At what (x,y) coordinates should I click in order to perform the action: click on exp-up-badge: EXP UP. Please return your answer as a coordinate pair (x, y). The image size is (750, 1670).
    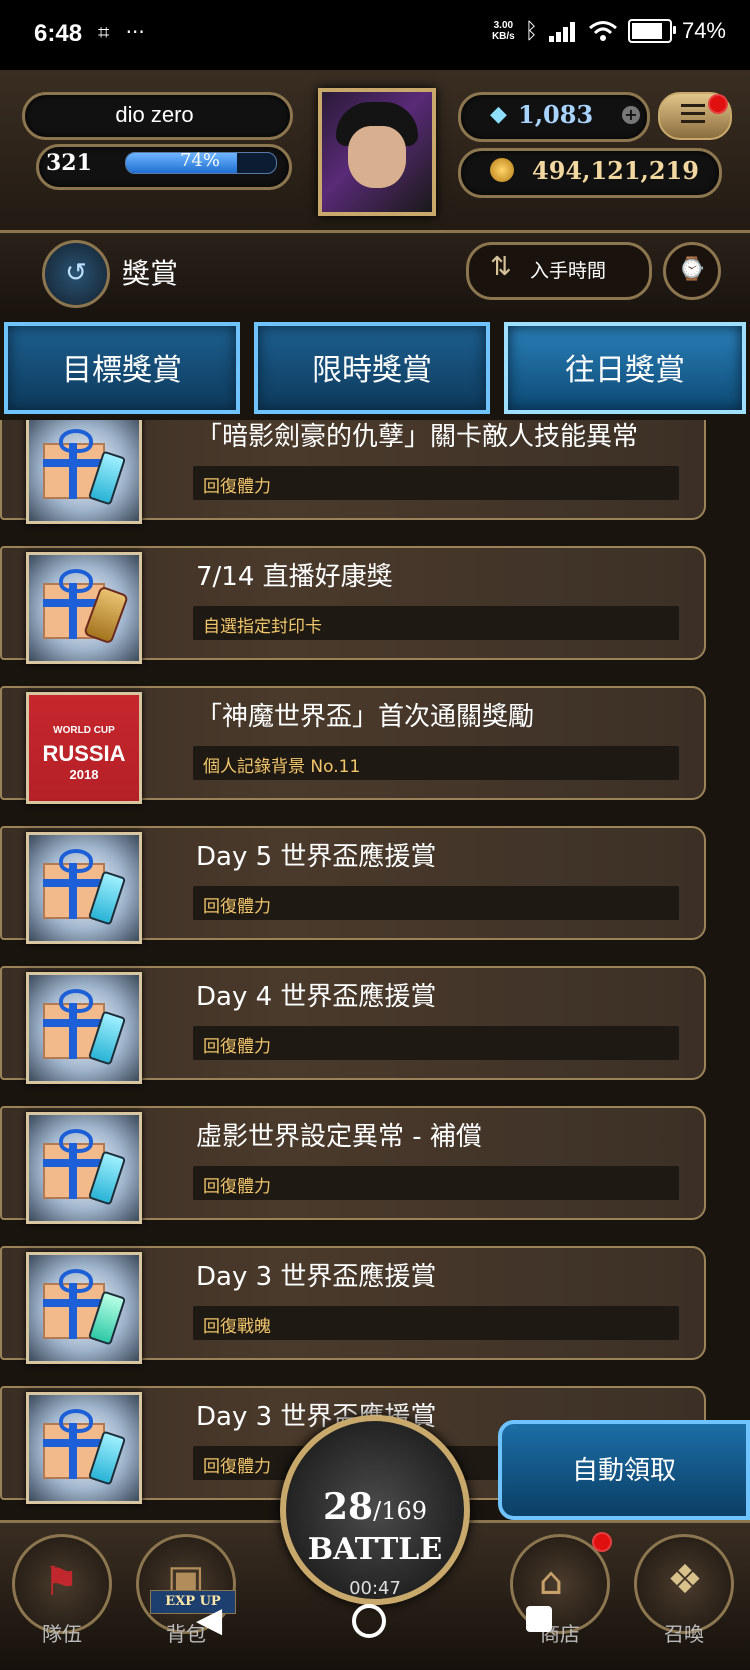
    Looking at the image, I should click on (193, 1602).